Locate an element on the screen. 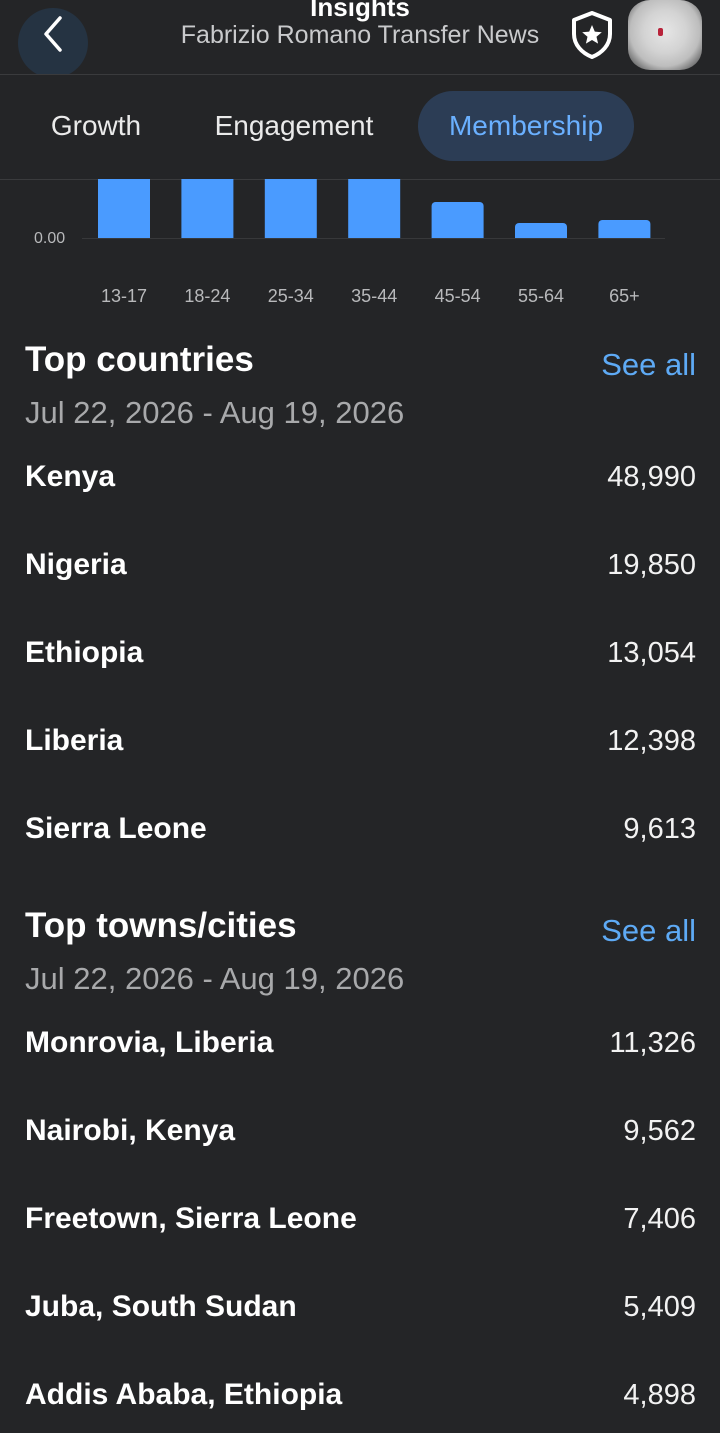 The image size is (720, 1433). tab-engagement: Engagement is located at coordinates (294, 126).